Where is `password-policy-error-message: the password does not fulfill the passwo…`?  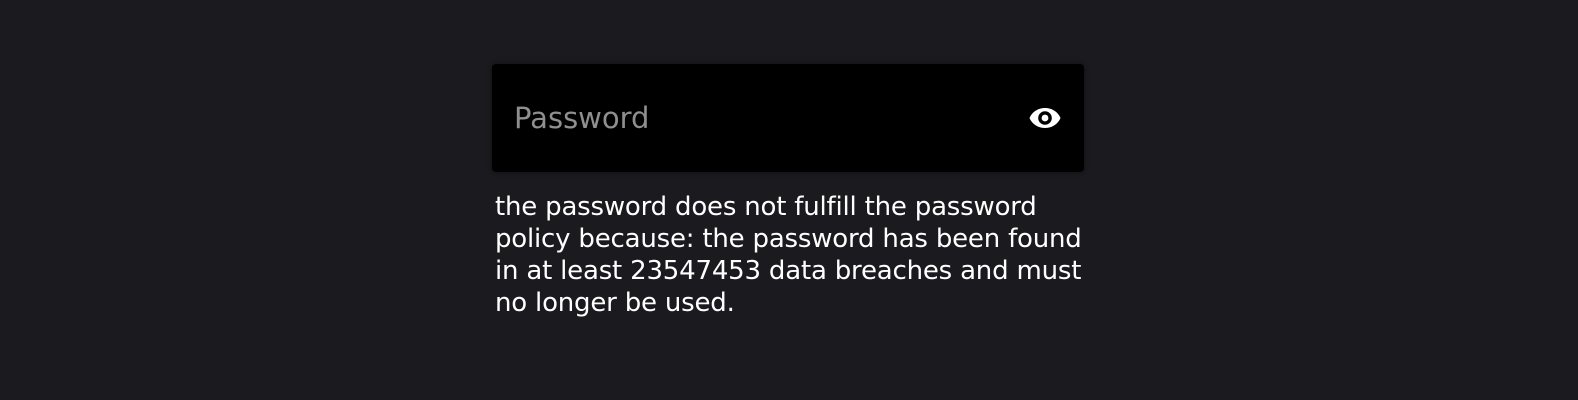 password-policy-error-message: the password does not fulfill the passwo… is located at coordinates (788, 255).